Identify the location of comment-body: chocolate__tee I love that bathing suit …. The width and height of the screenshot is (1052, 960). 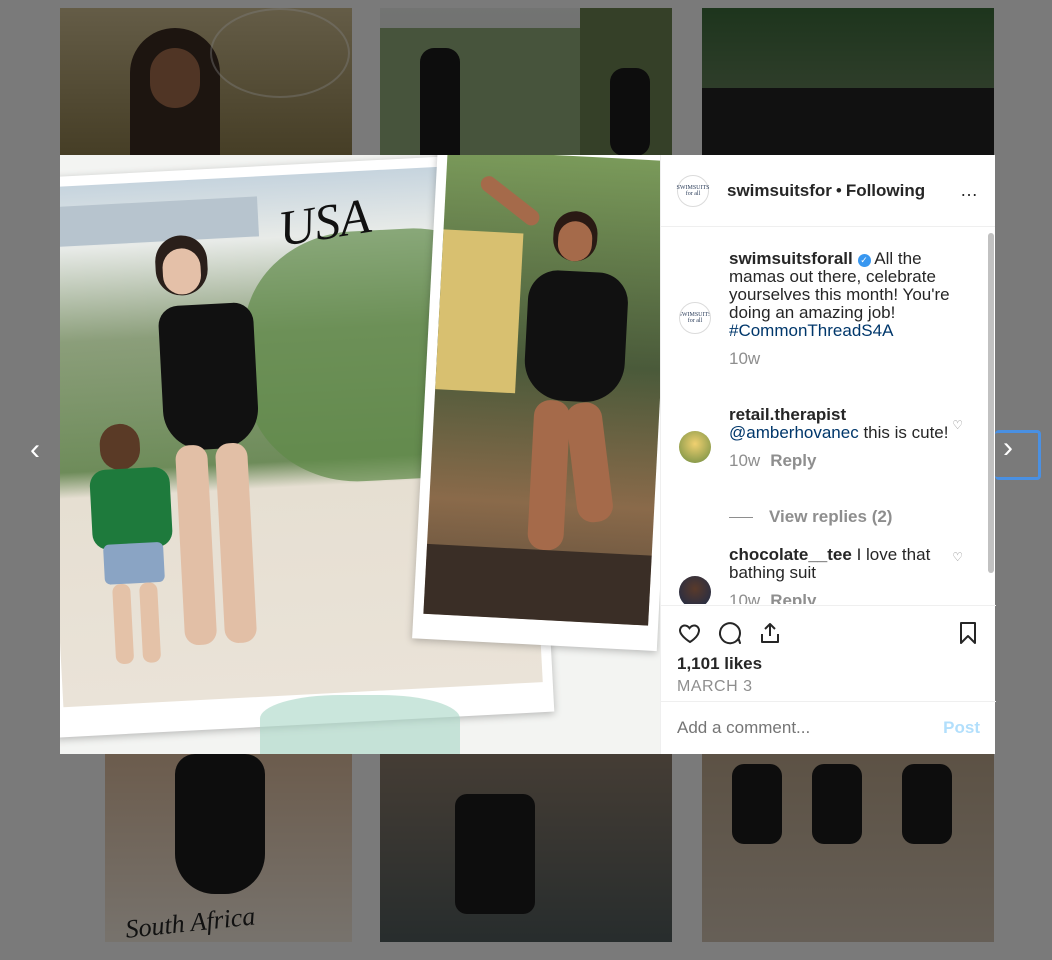
(845, 575).